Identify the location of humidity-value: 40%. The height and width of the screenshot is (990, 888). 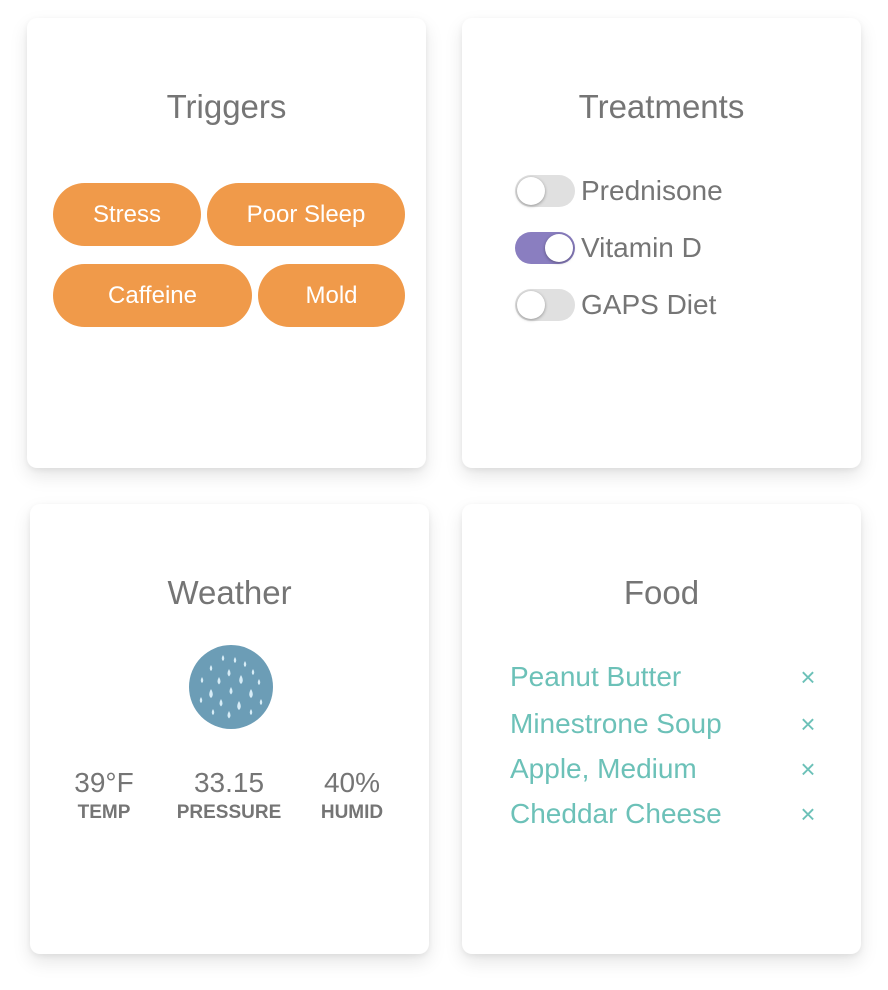
(352, 782).